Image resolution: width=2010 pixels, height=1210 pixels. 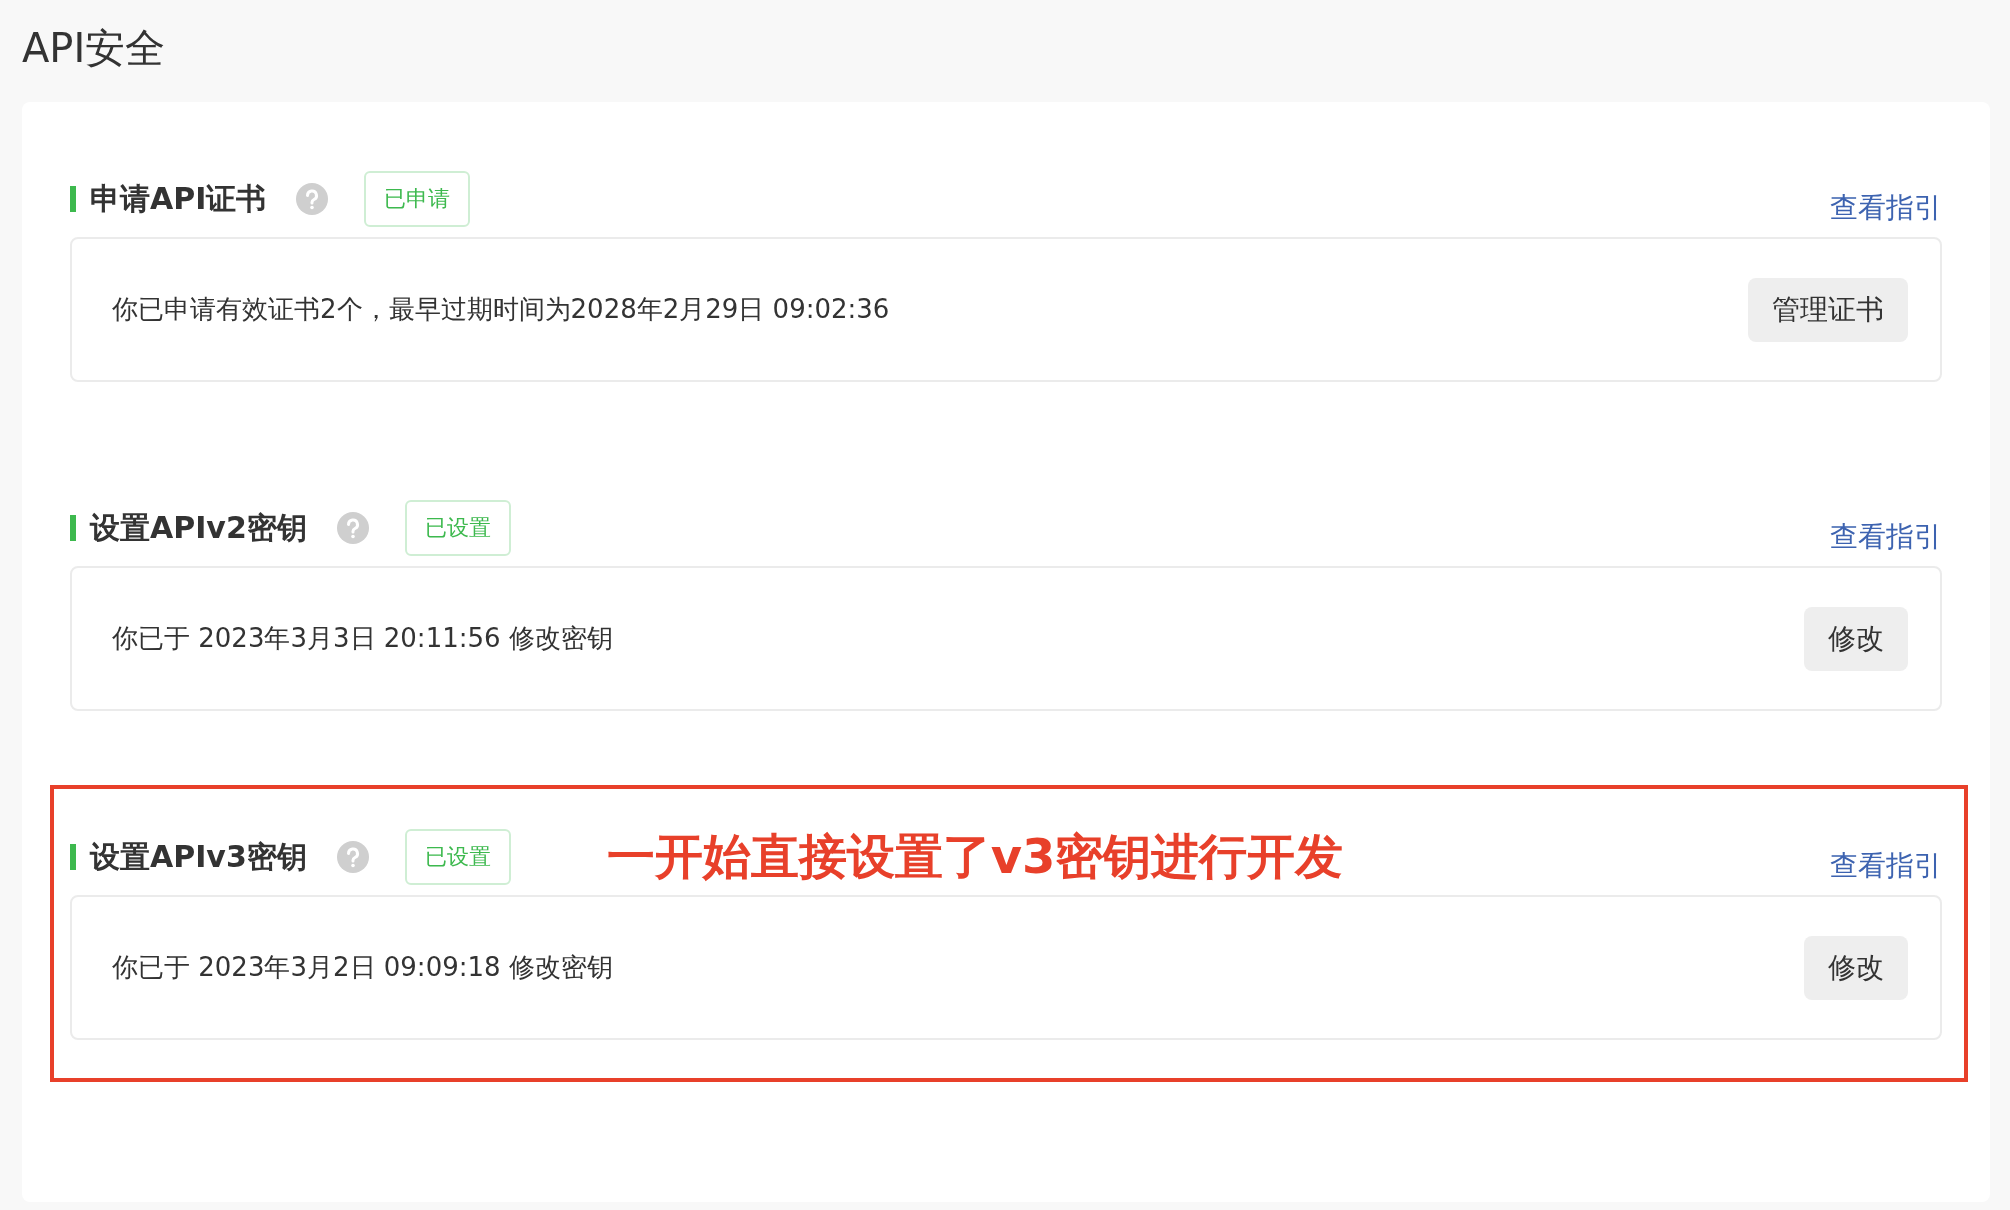 I want to click on action-button: 管理证书, so click(x=1828, y=309).